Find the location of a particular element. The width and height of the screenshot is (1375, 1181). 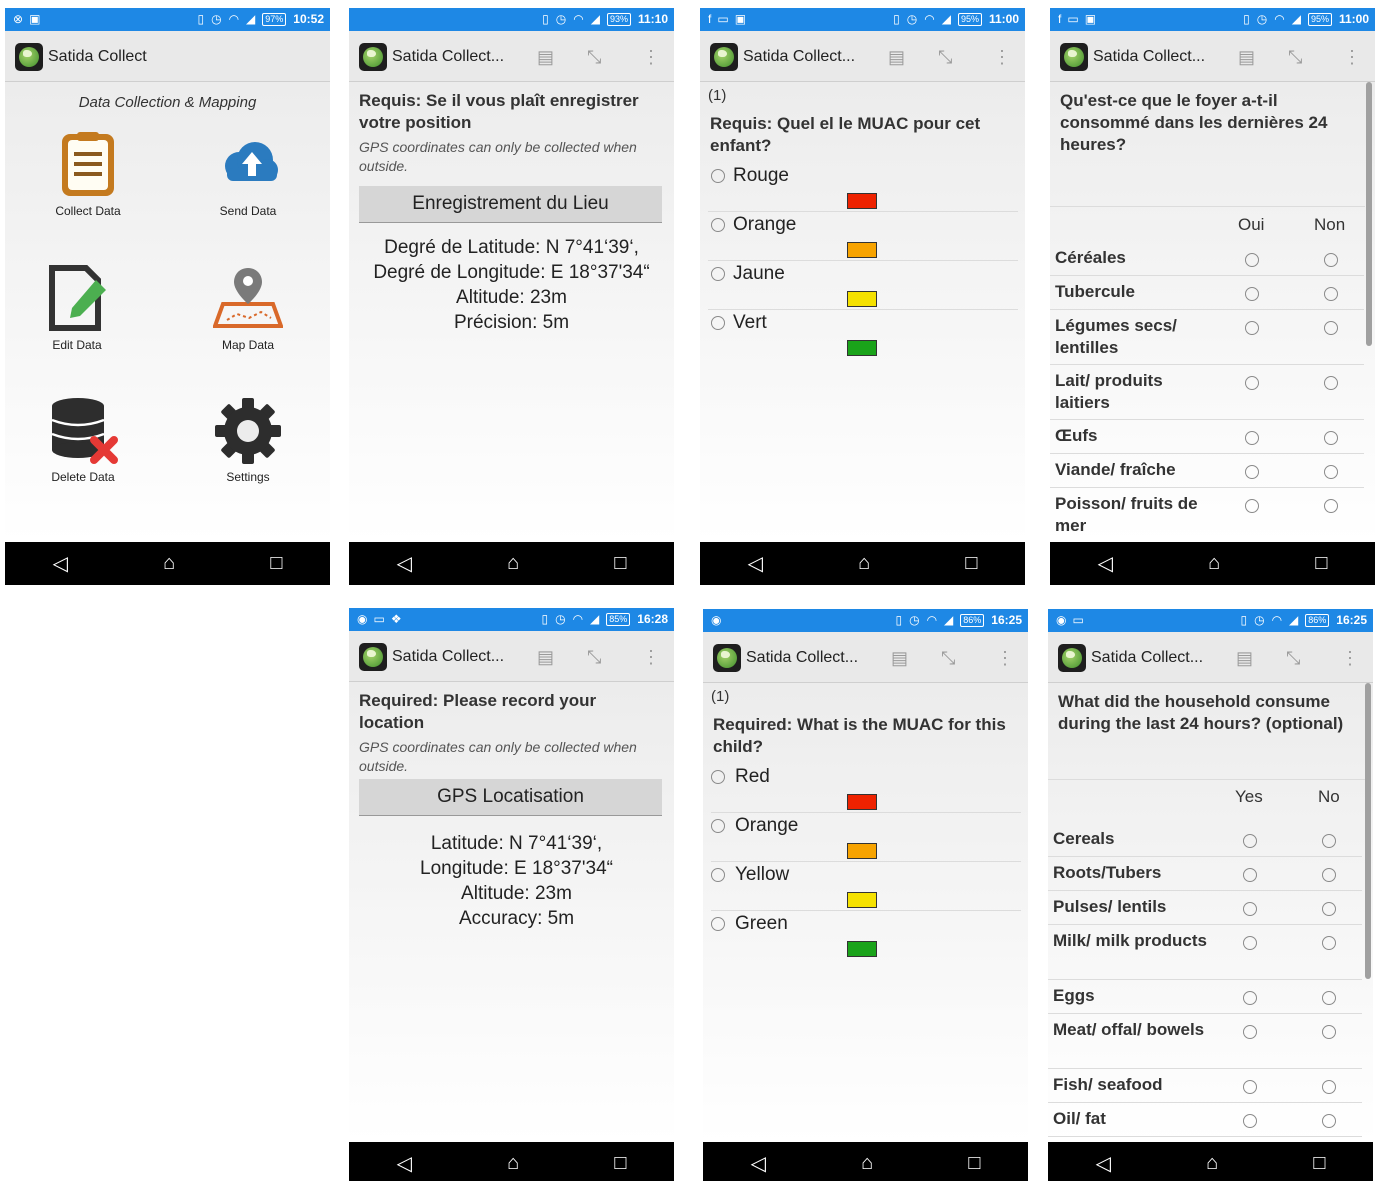

app-bar: Satida Collect... ▤ ⤡ ⋮ is located at coordinates (511, 56).